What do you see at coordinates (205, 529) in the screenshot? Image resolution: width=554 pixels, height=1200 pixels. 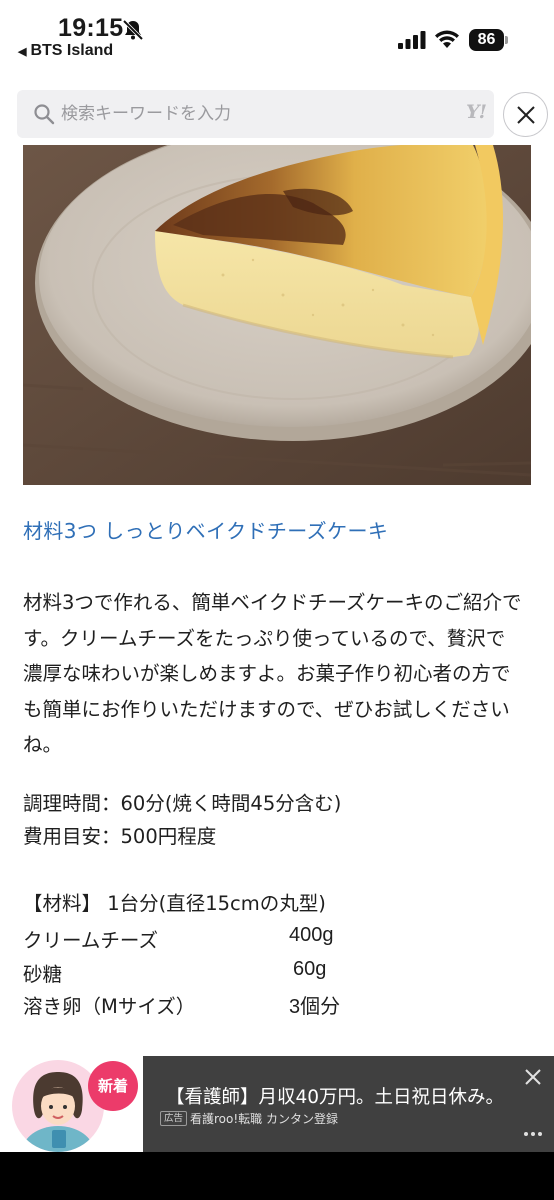 I see `recipe-title-link: 材料3つ しっとりベイクドチーズケーキ` at bounding box center [205, 529].